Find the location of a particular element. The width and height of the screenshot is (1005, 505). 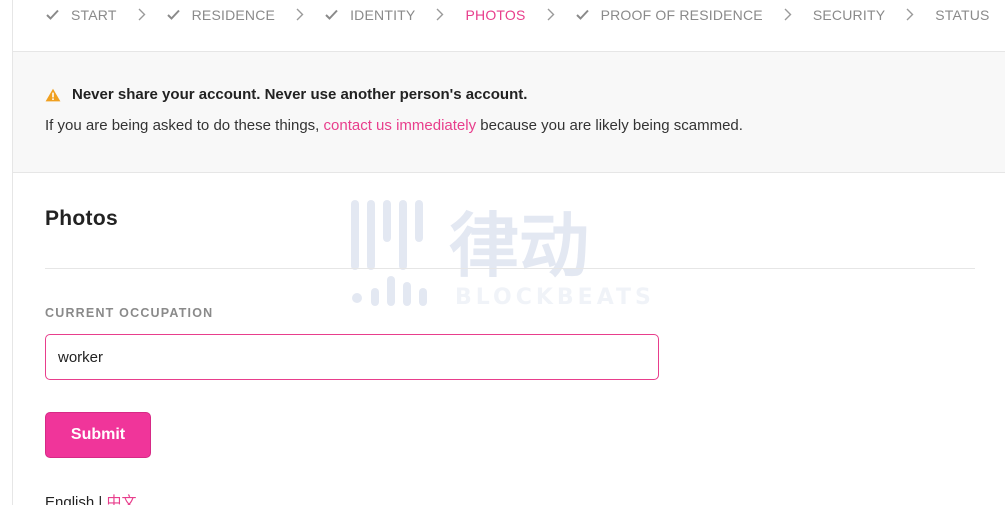

occupation-label: CURRENT OCCUPATION is located at coordinates (129, 313).